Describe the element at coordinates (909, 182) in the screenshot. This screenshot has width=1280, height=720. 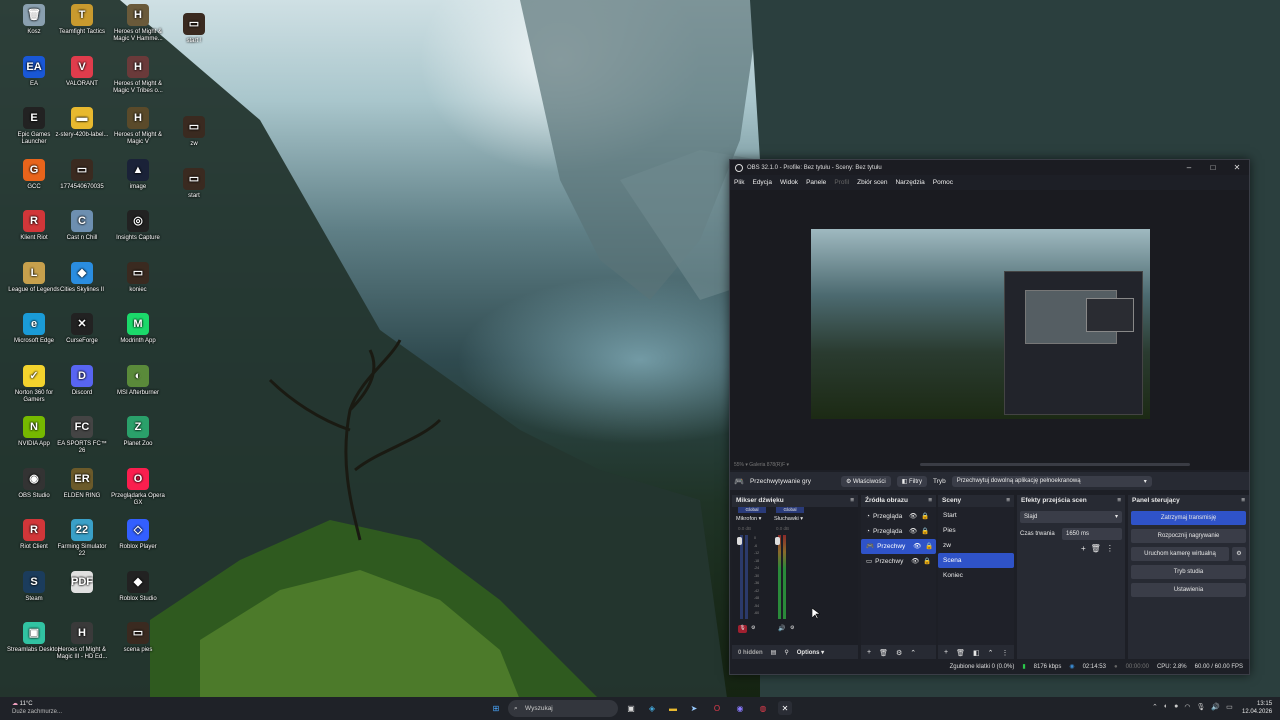
I see `menu-narzedzia: Narzędzia` at that location.